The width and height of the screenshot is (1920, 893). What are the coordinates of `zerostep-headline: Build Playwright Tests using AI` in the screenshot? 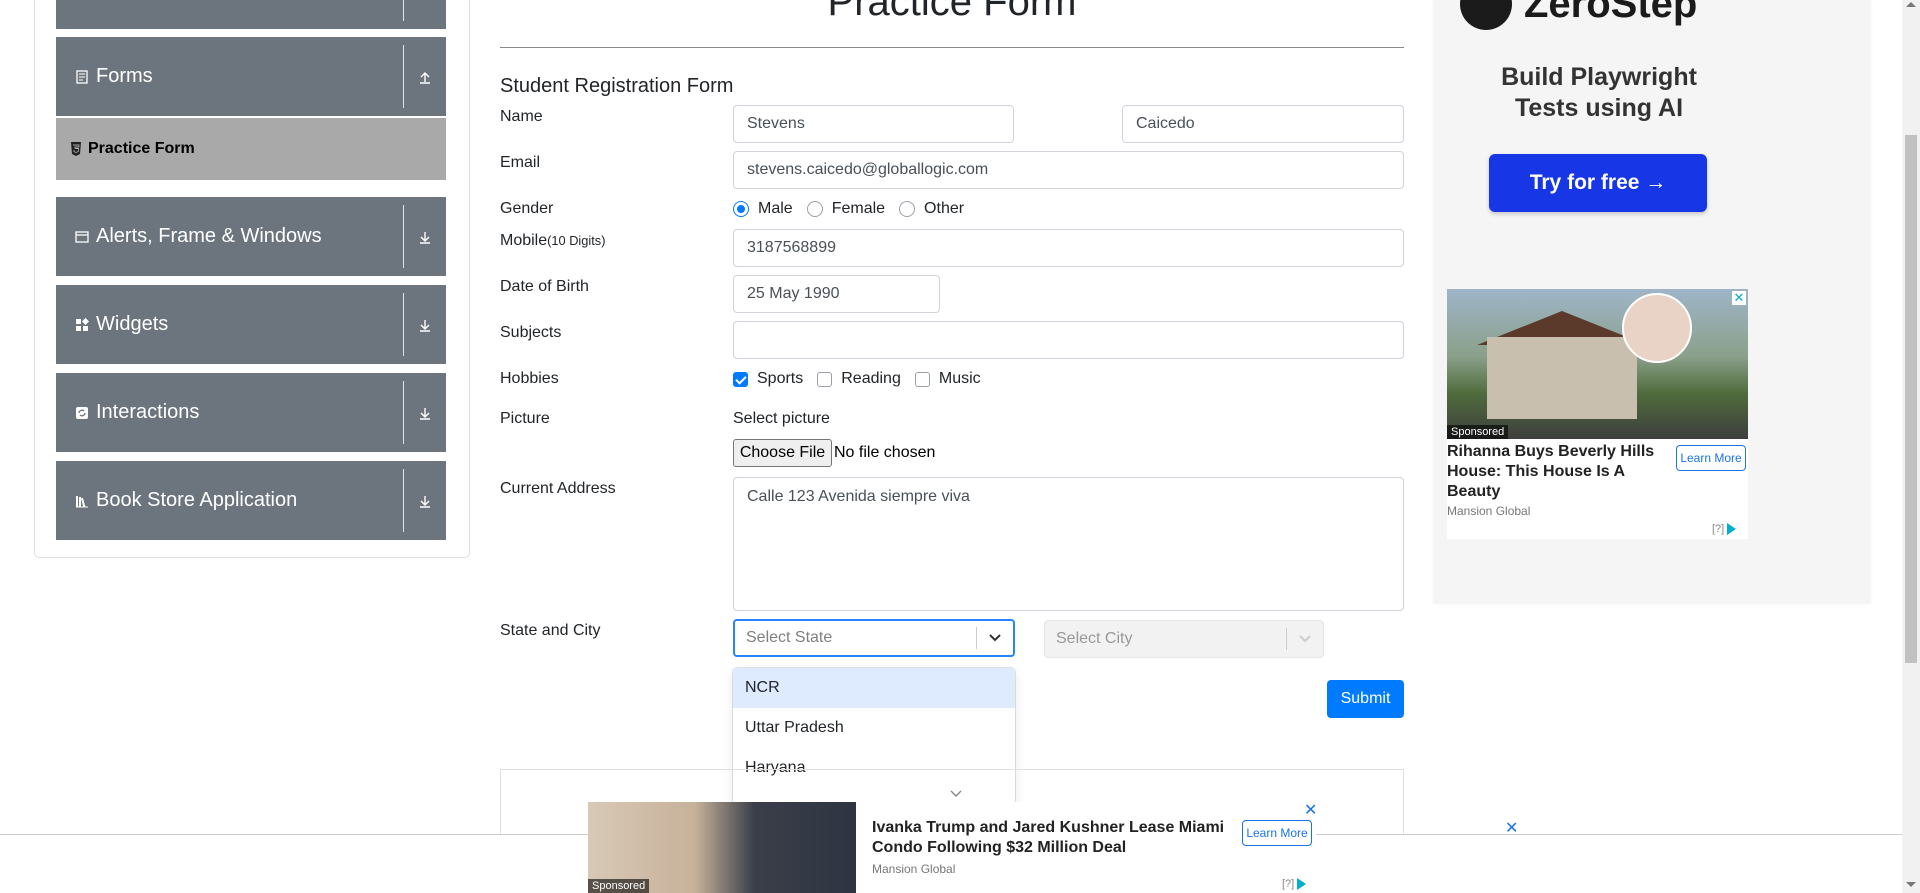 It's located at (1599, 93).